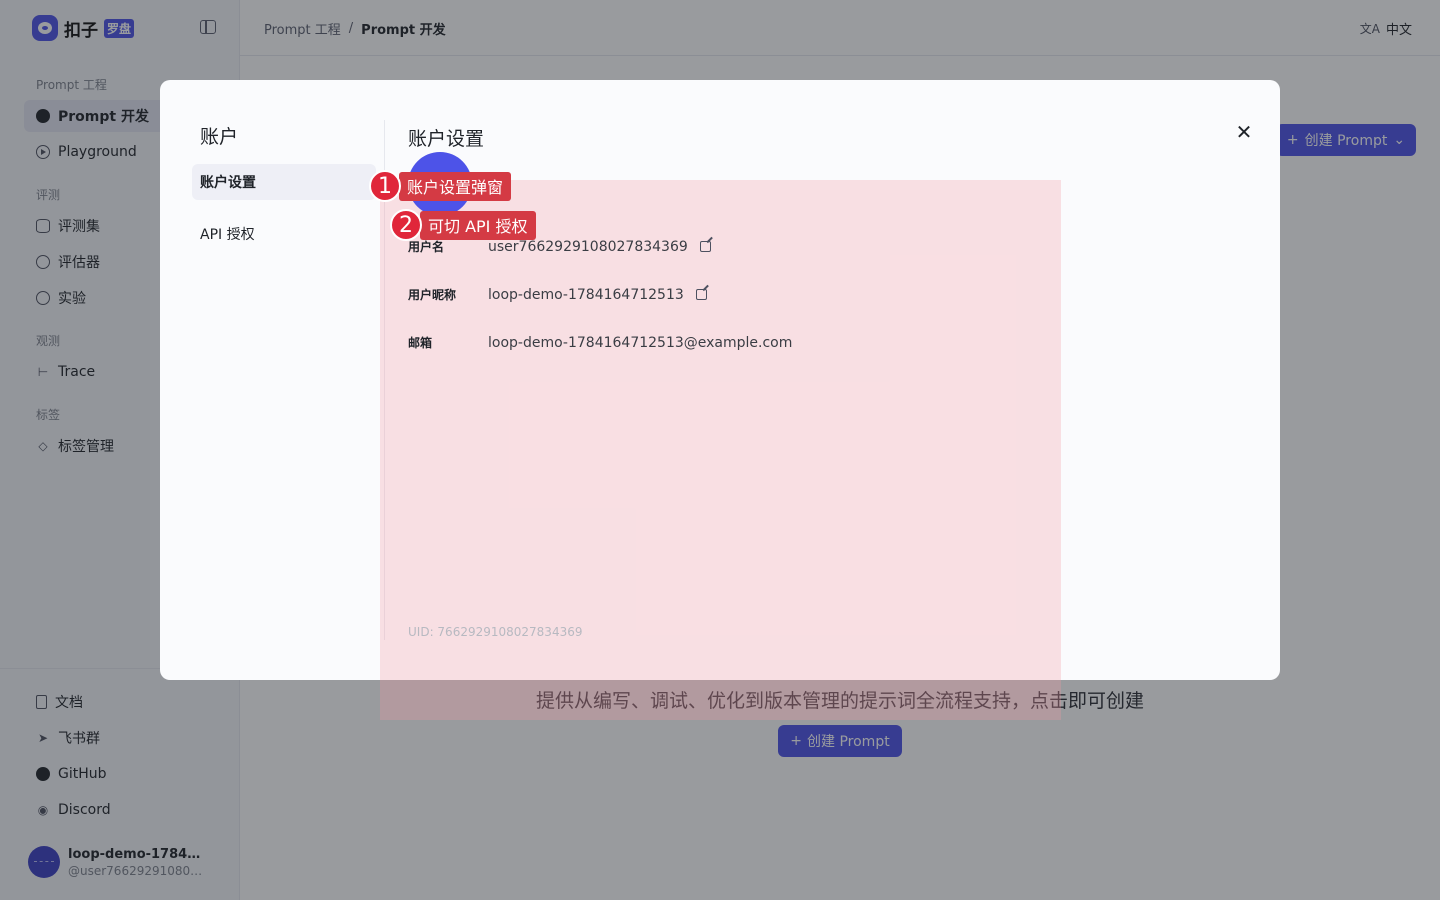 The height and width of the screenshot is (900, 1440). I want to click on modal-tab-api-auth: API 授权, so click(284, 234).